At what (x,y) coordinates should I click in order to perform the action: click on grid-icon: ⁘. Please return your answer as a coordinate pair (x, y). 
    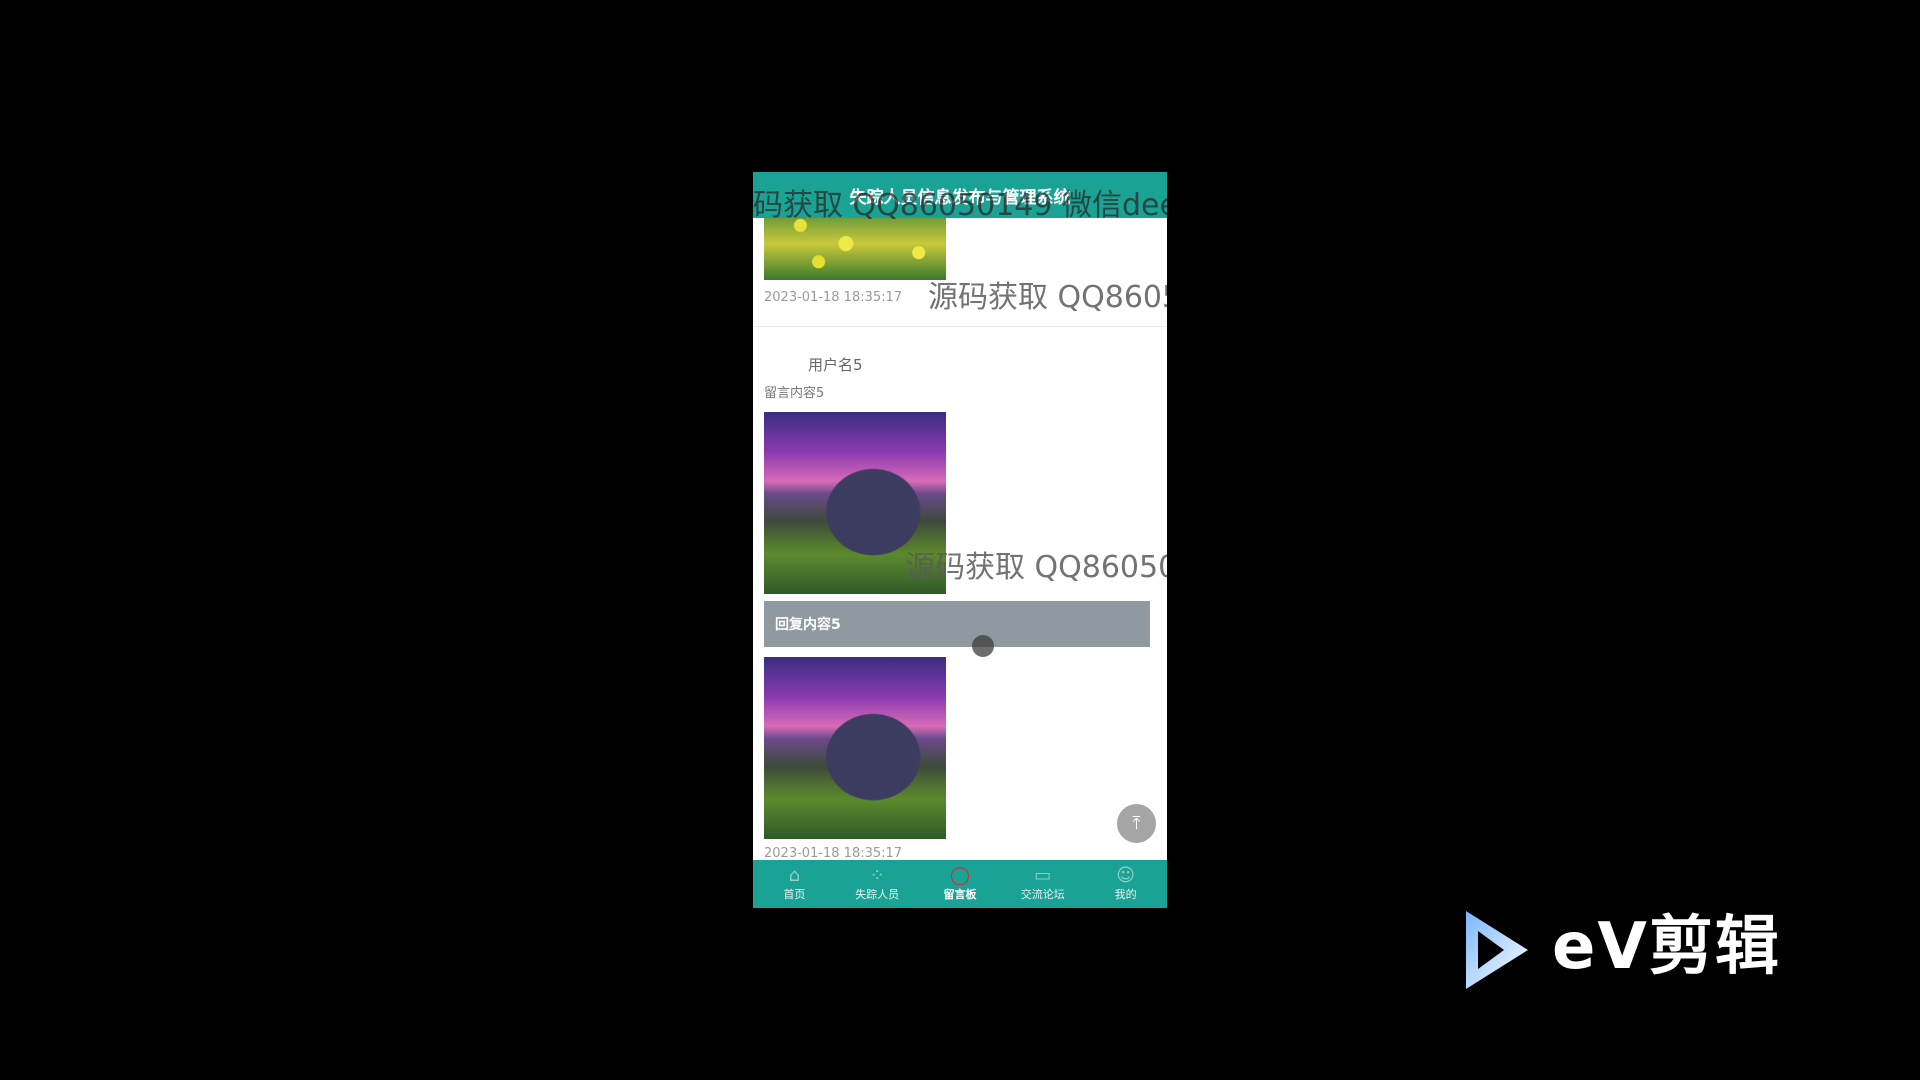
    Looking at the image, I should click on (877, 875).